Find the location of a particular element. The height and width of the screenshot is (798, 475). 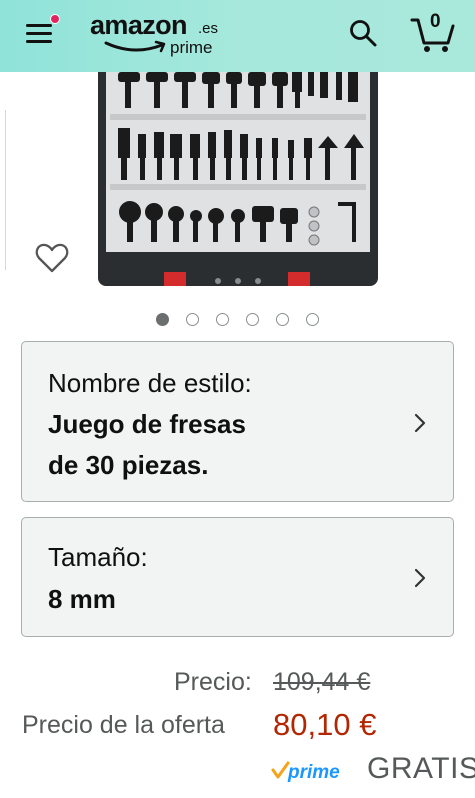

notification-dot is located at coordinates (55, 19).